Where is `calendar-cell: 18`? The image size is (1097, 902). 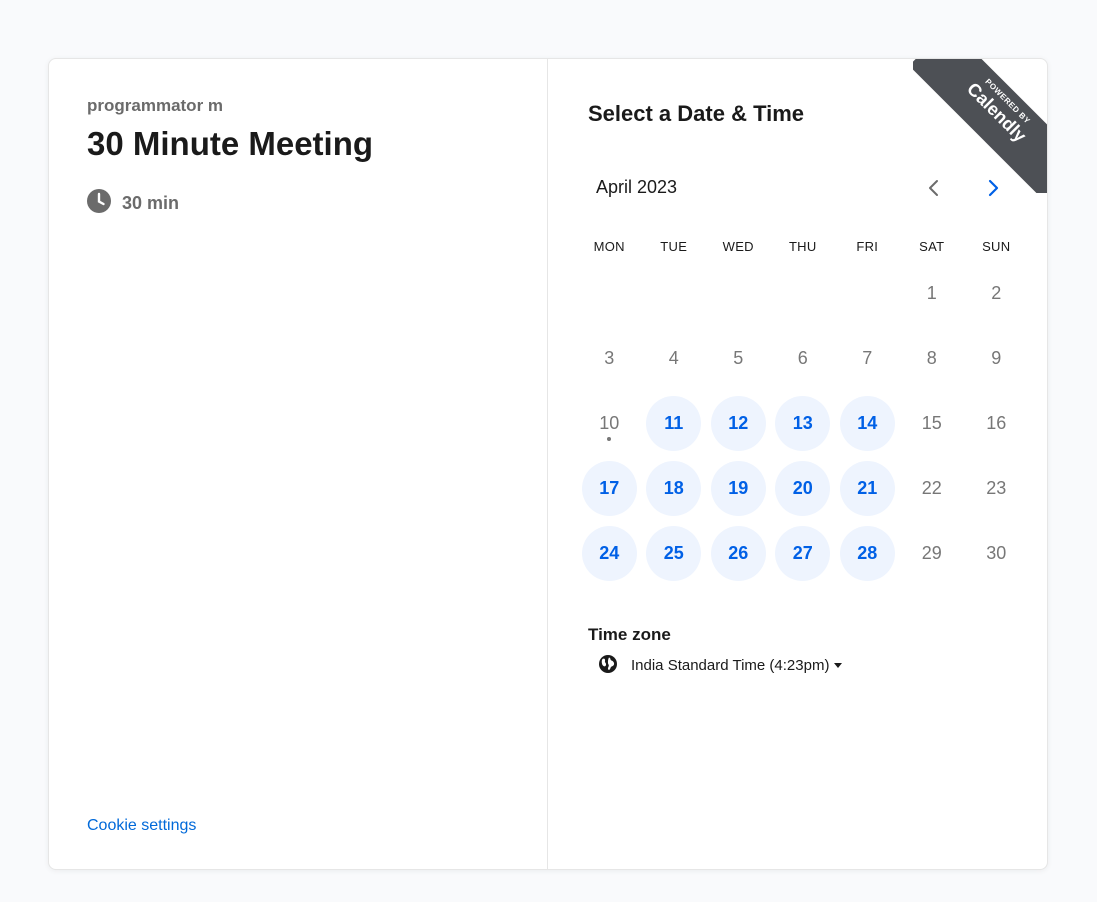
calendar-cell: 18 is located at coordinates (674, 488).